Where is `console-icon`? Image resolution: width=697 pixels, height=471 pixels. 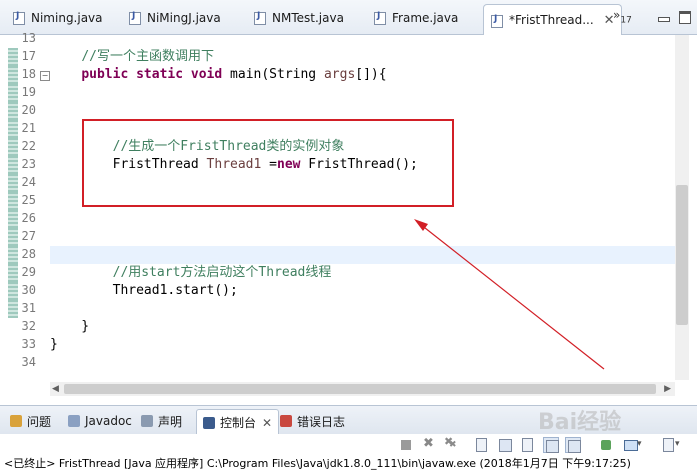 console-icon is located at coordinates (209, 422).